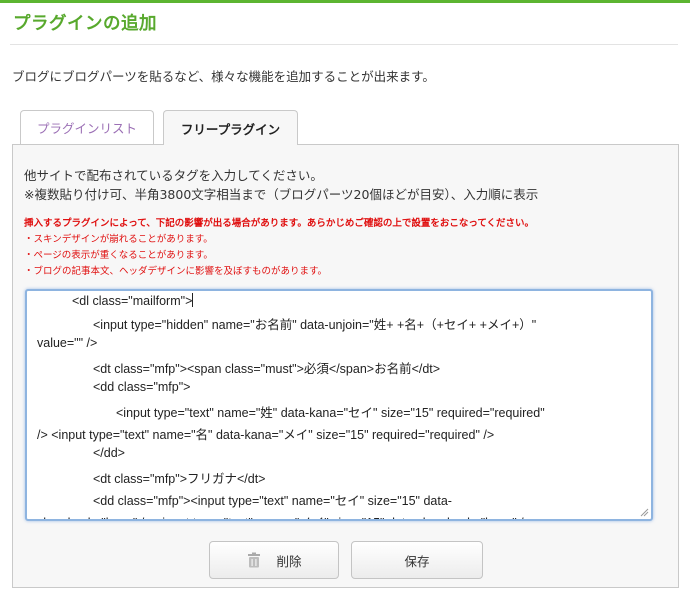 The height and width of the screenshot is (600, 690). I want to click on tab-plugin-list: プラグインリスト, so click(87, 127).